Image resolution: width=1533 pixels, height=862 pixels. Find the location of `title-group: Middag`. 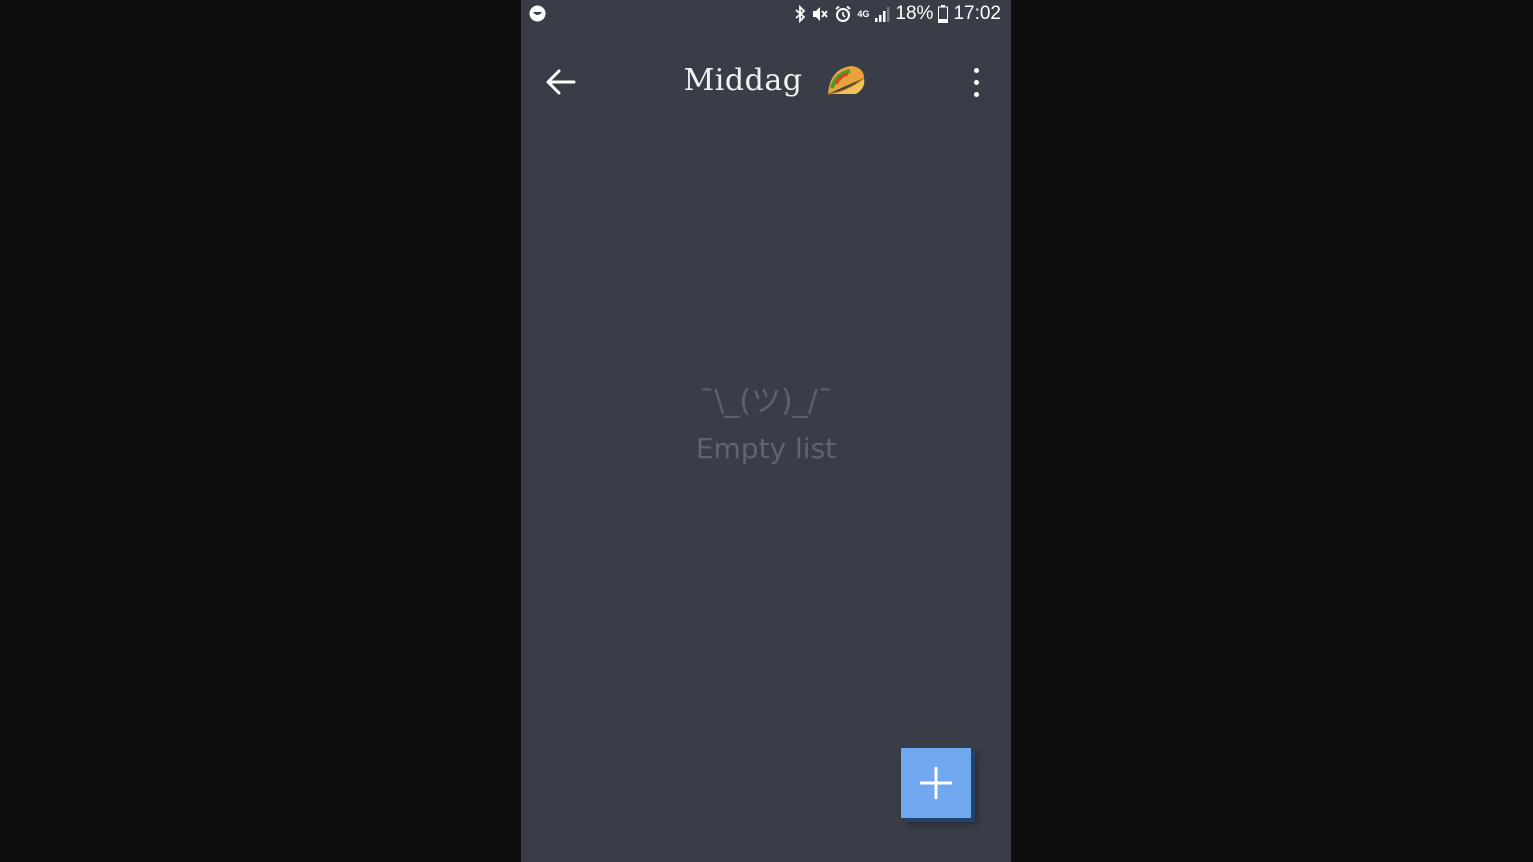

title-group: Middag is located at coordinates (766, 80).